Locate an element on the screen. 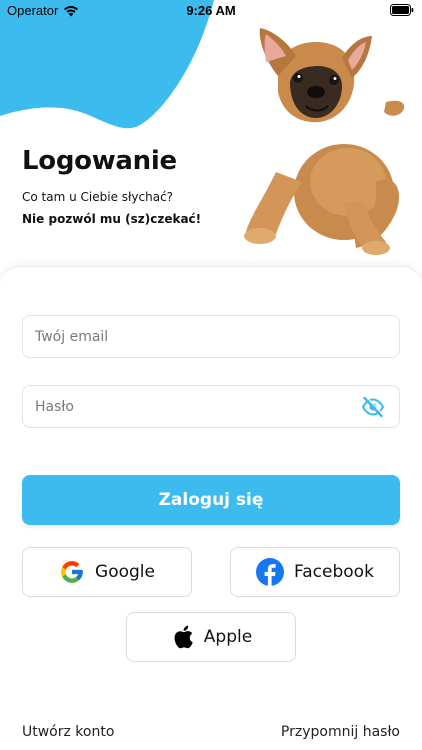 This screenshot has width=422, height=750. eye-slash-icon is located at coordinates (373, 407).